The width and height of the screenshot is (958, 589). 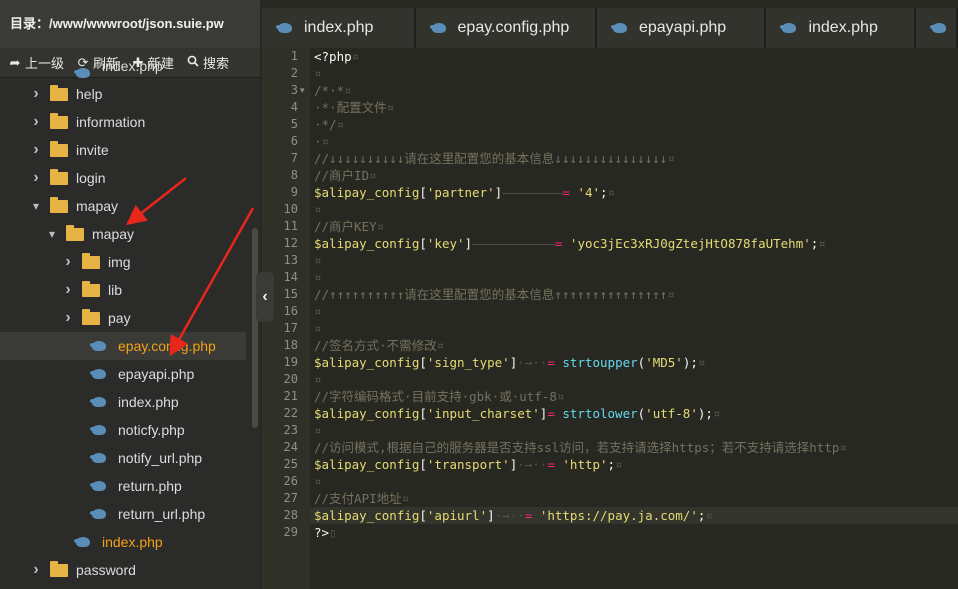 I want to click on editor-tab, so click(x=936, y=28).